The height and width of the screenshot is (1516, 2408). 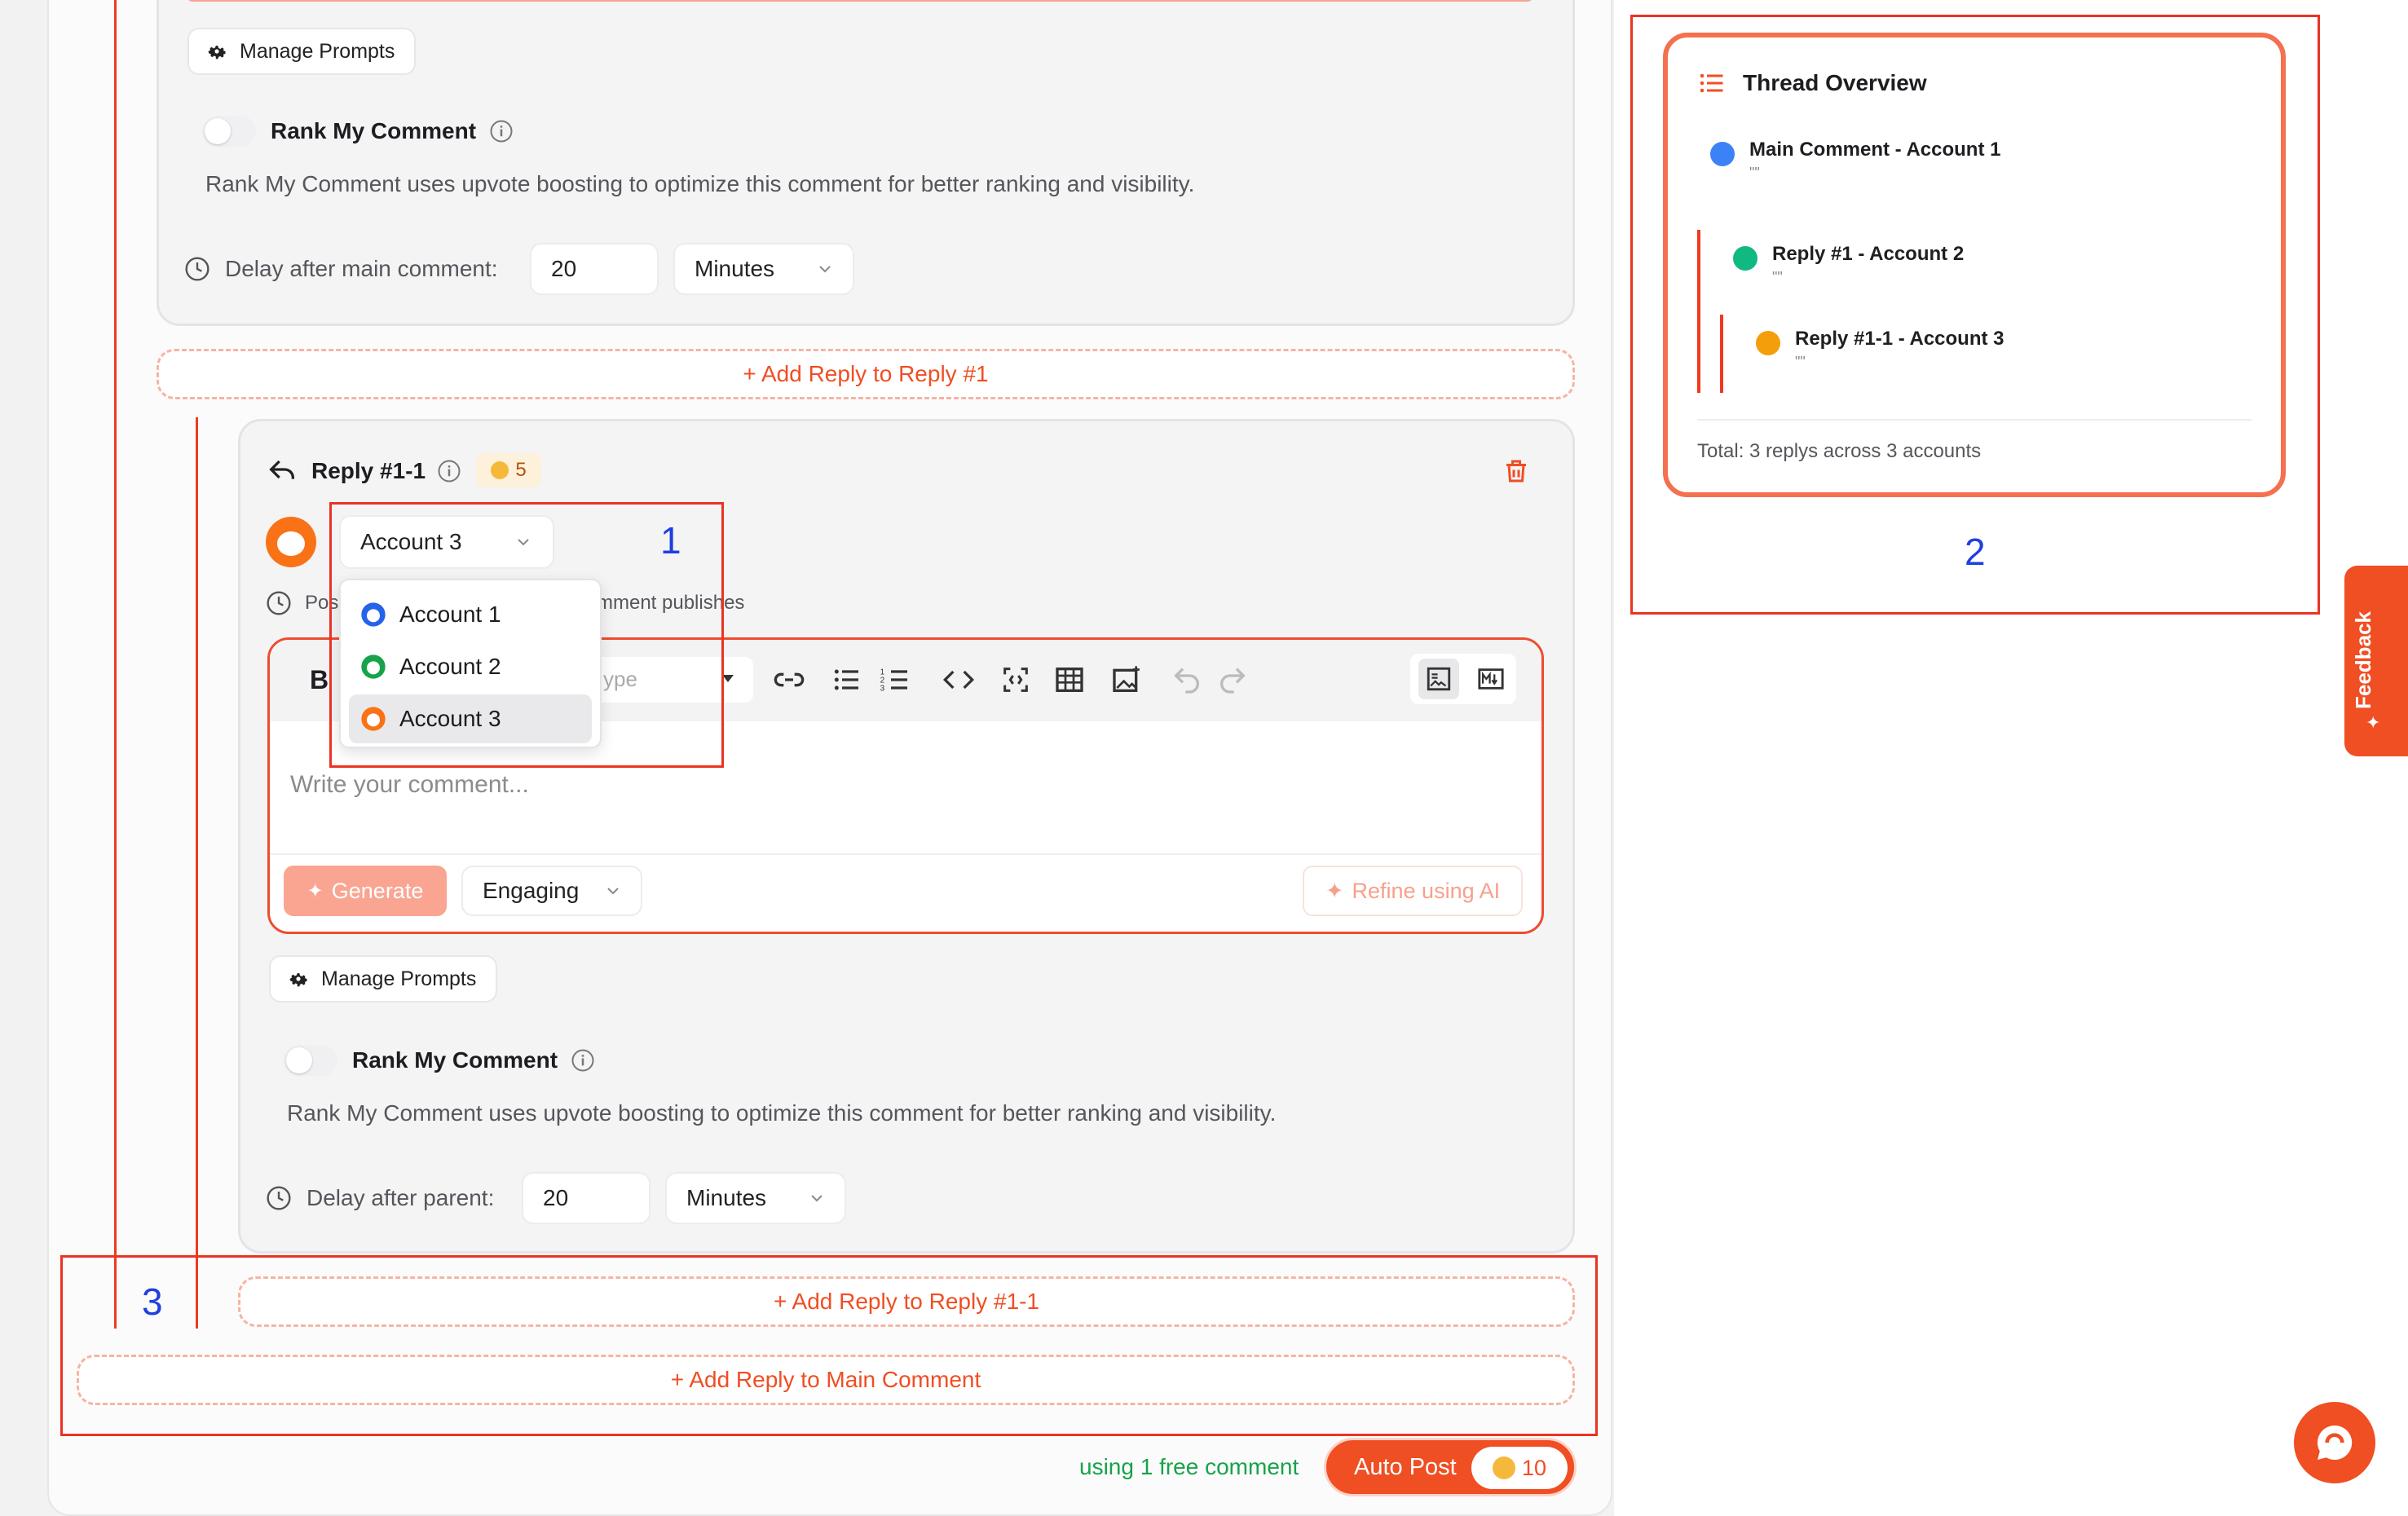 I want to click on refine-label: Refine using AI, so click(x=1426, y=890).